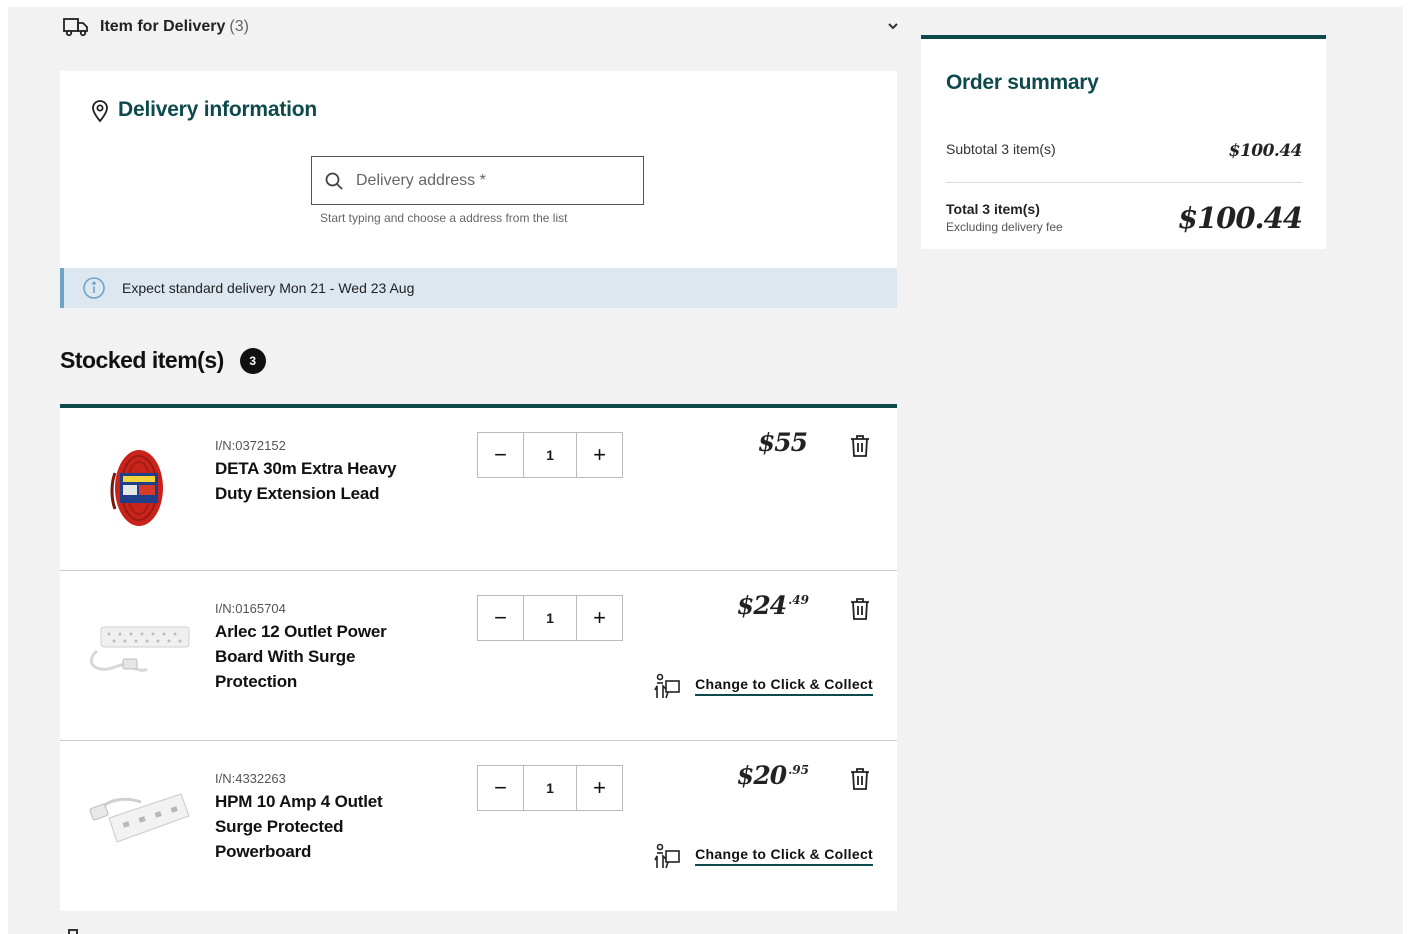 The image size is (1409, 934). Describe the element at coordinates (163, 26) in the screenshot. I see `delivery-section-title: Item for Delivery` at that location.